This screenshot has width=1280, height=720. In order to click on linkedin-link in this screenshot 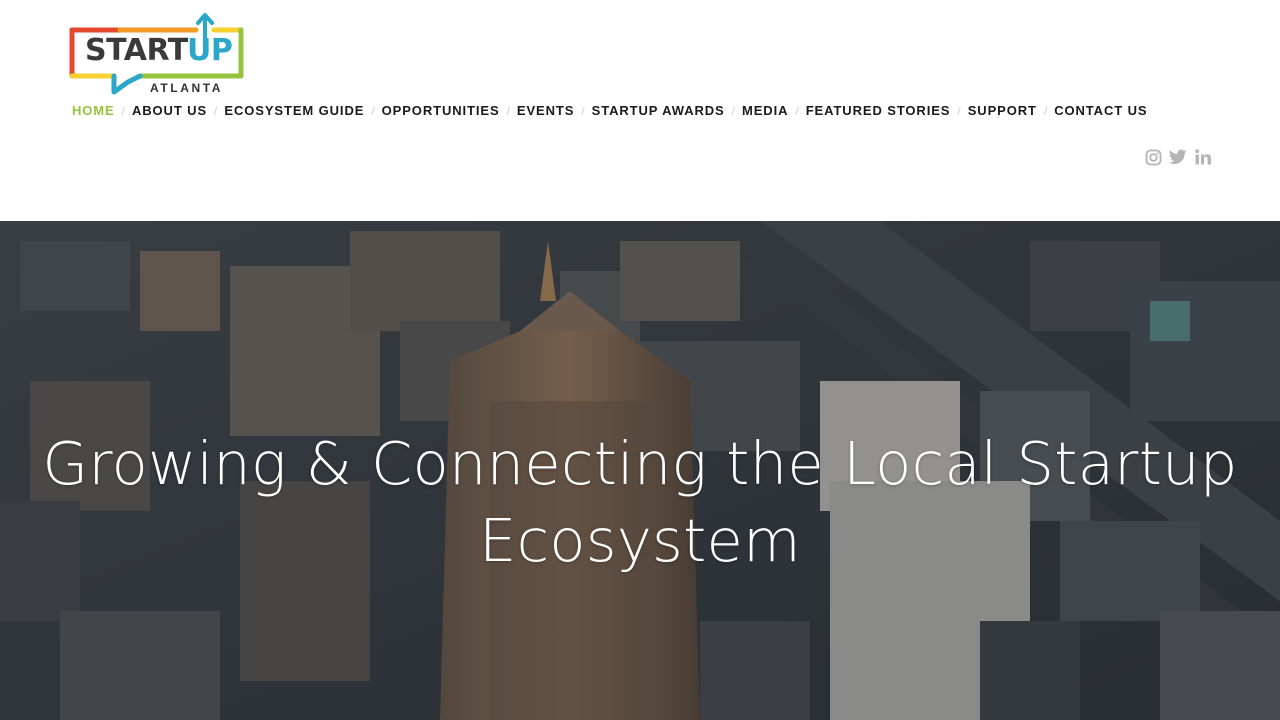, I will do `click(1203, 157)`.